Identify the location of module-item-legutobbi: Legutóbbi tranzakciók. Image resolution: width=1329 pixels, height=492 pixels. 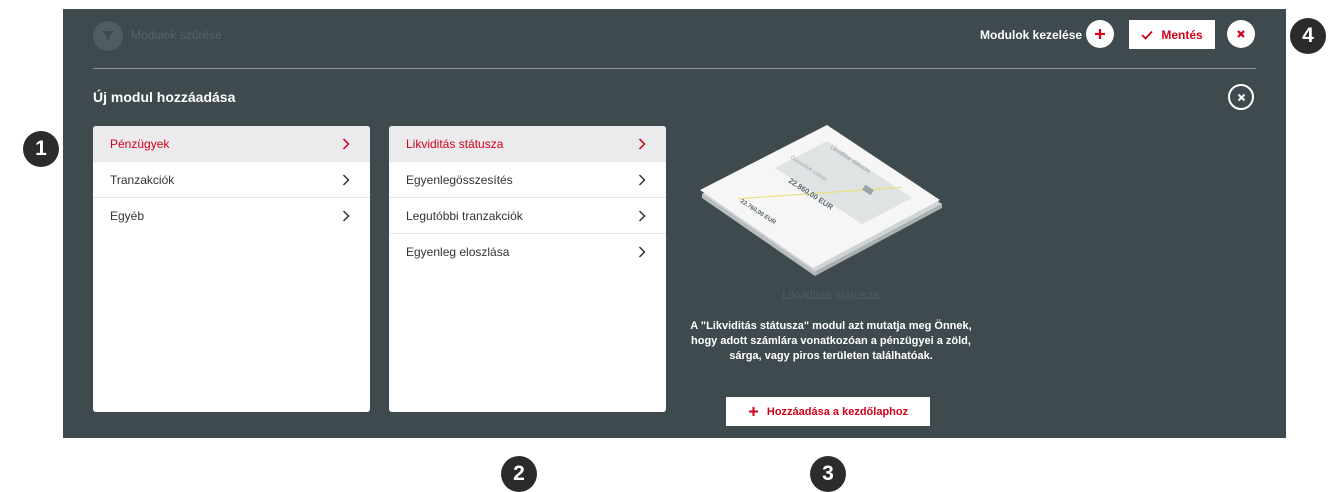
(527, 216).